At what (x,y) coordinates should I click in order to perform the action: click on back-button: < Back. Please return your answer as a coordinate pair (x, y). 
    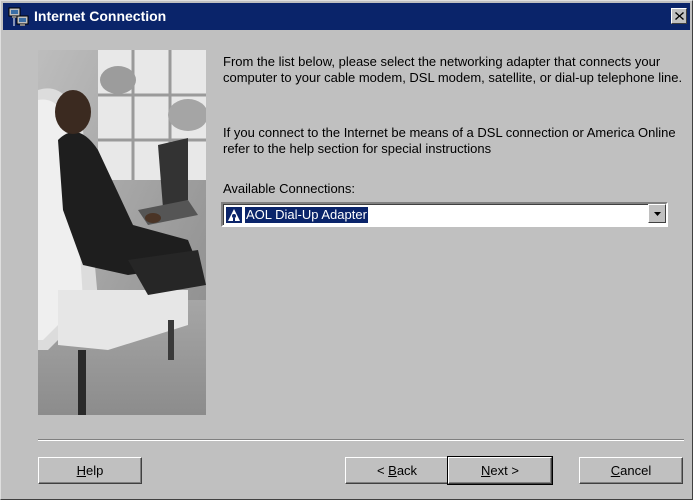
    Looking at the image, I should click on (397, 470).